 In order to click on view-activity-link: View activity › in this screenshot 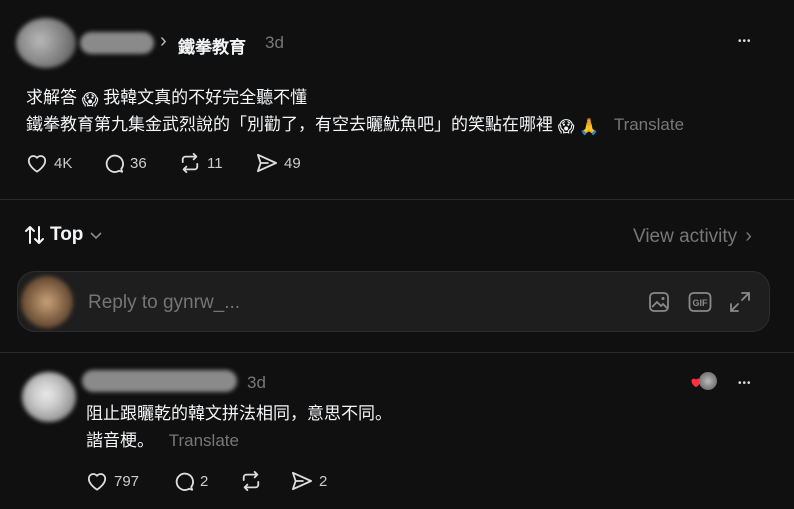, I will do `click(692, 236)`.